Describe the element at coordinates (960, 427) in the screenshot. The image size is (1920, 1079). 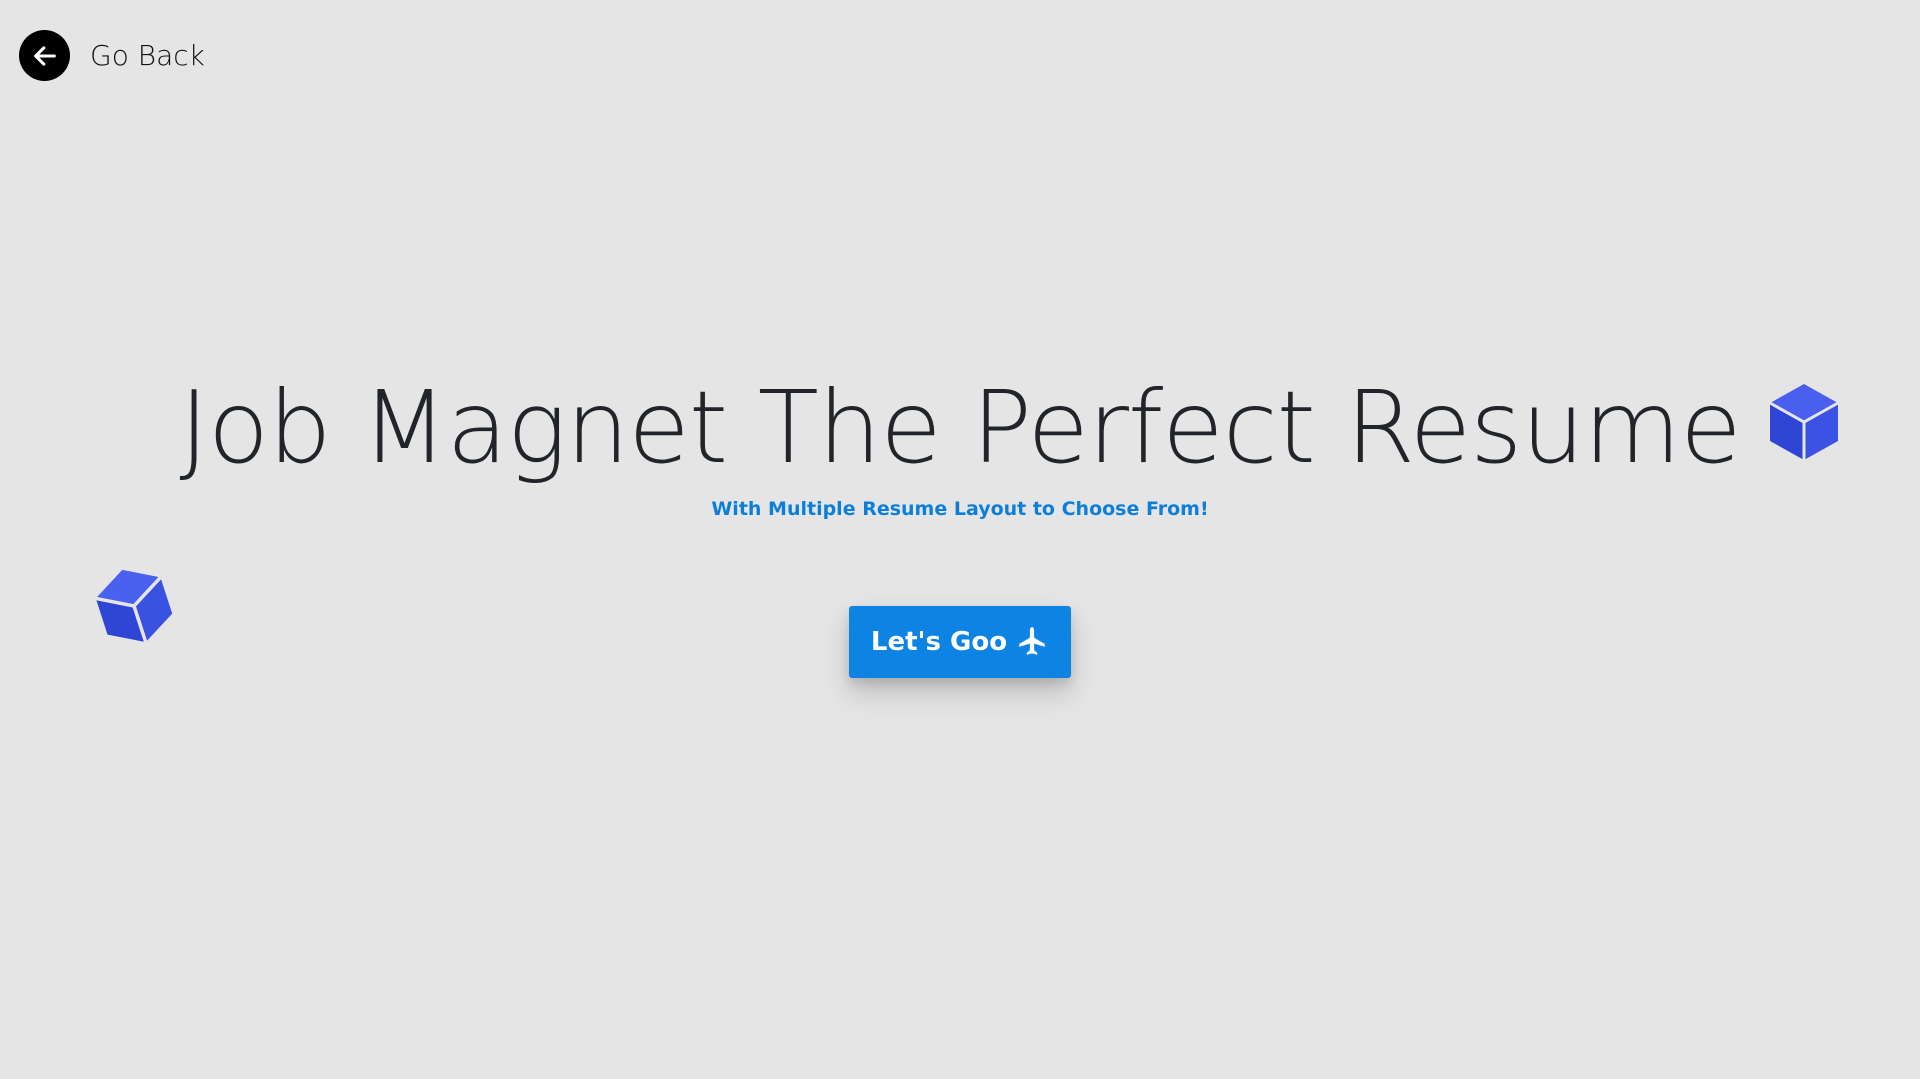
I see `hero-title: Job Magnet The Perfect Resume` at that location.